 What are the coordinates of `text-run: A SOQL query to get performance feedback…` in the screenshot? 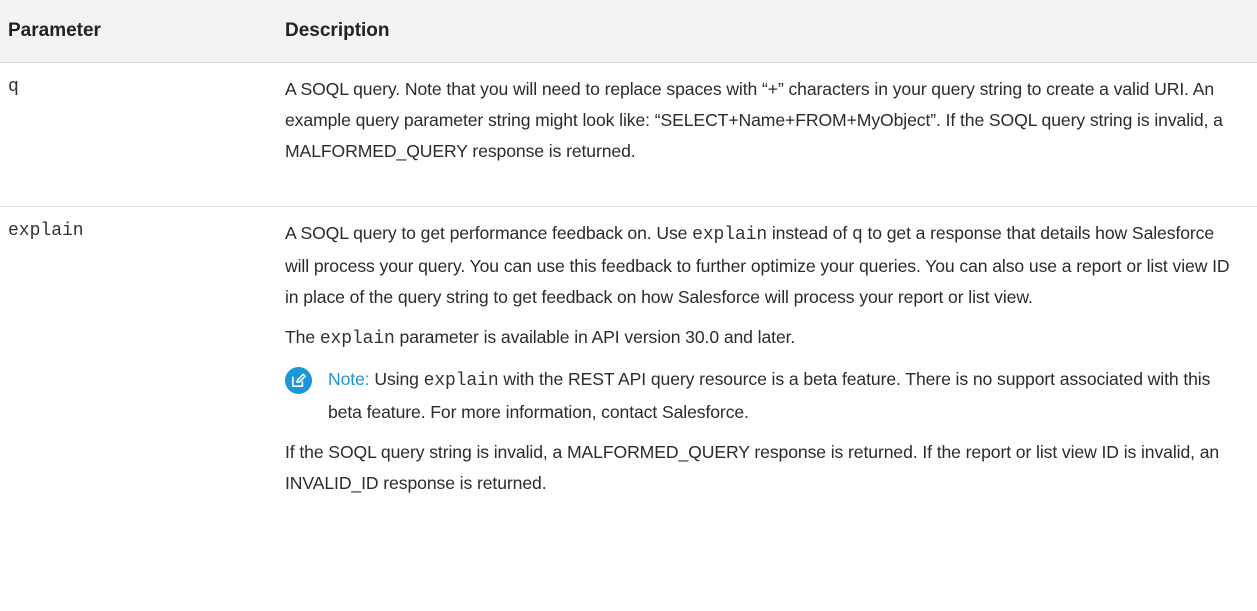 It's located at (489, 233).